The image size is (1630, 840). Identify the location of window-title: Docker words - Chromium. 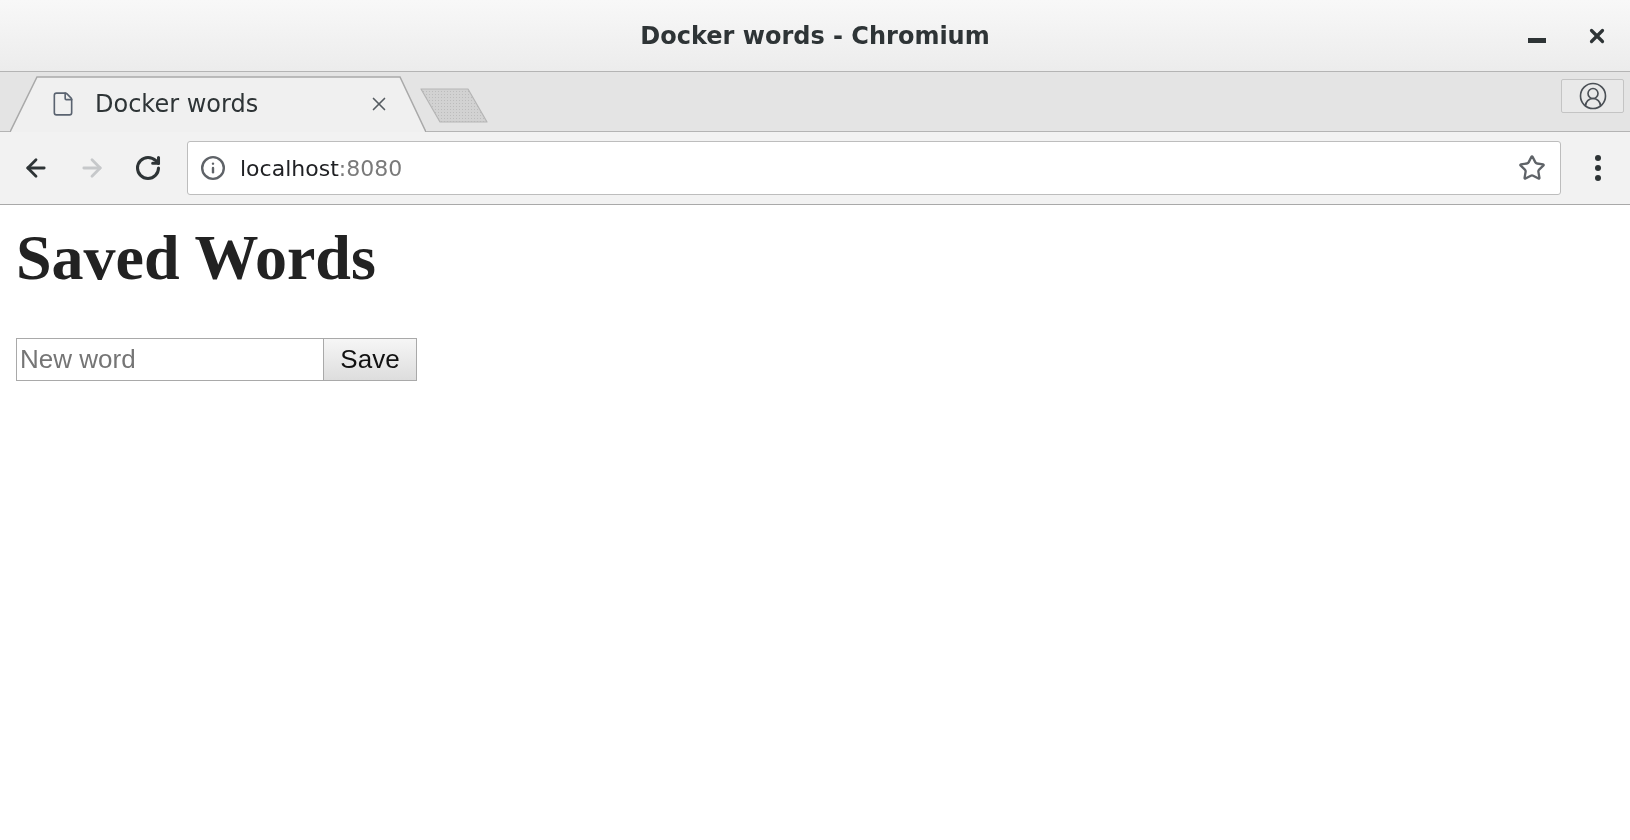
(815, 35).